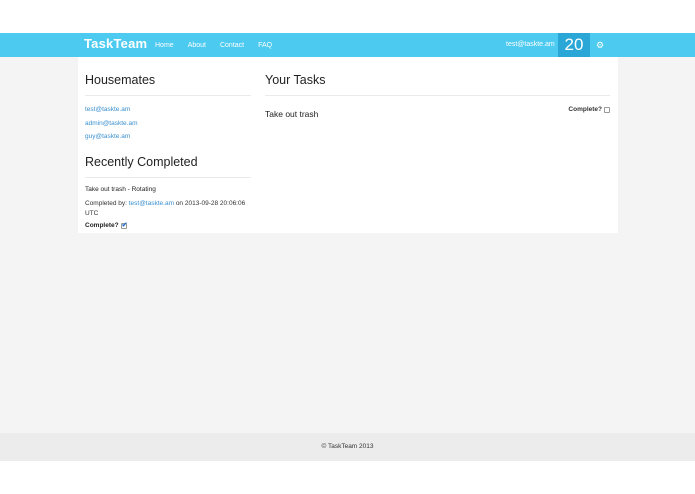 The width and height of the screenshot is (695, 494). I want to click on brand-logo: TaskTeam, so click(115, 43).